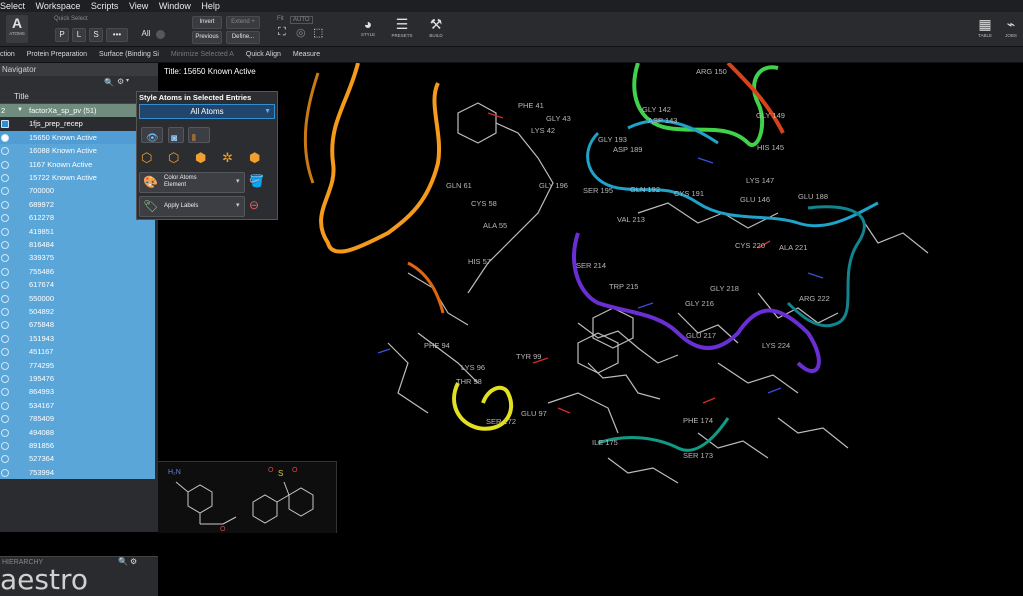  What do you see at coordinates (77, 419) in the screenshot?
I see `entry-row: 785409` at bounding box center [77, 419].